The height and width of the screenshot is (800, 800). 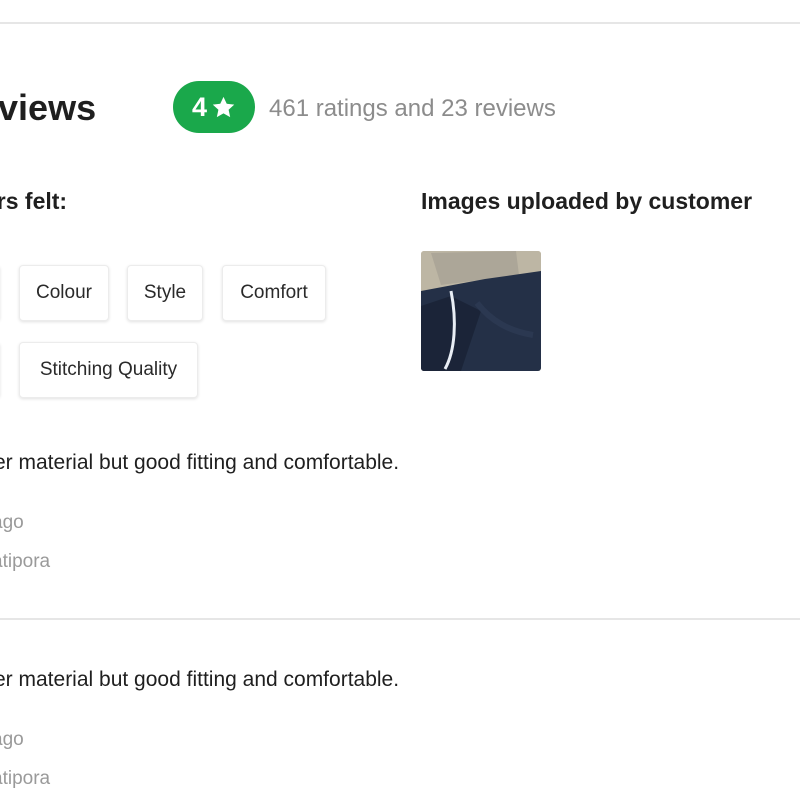 I want to click on top-divider, so click(x=400, y=23).